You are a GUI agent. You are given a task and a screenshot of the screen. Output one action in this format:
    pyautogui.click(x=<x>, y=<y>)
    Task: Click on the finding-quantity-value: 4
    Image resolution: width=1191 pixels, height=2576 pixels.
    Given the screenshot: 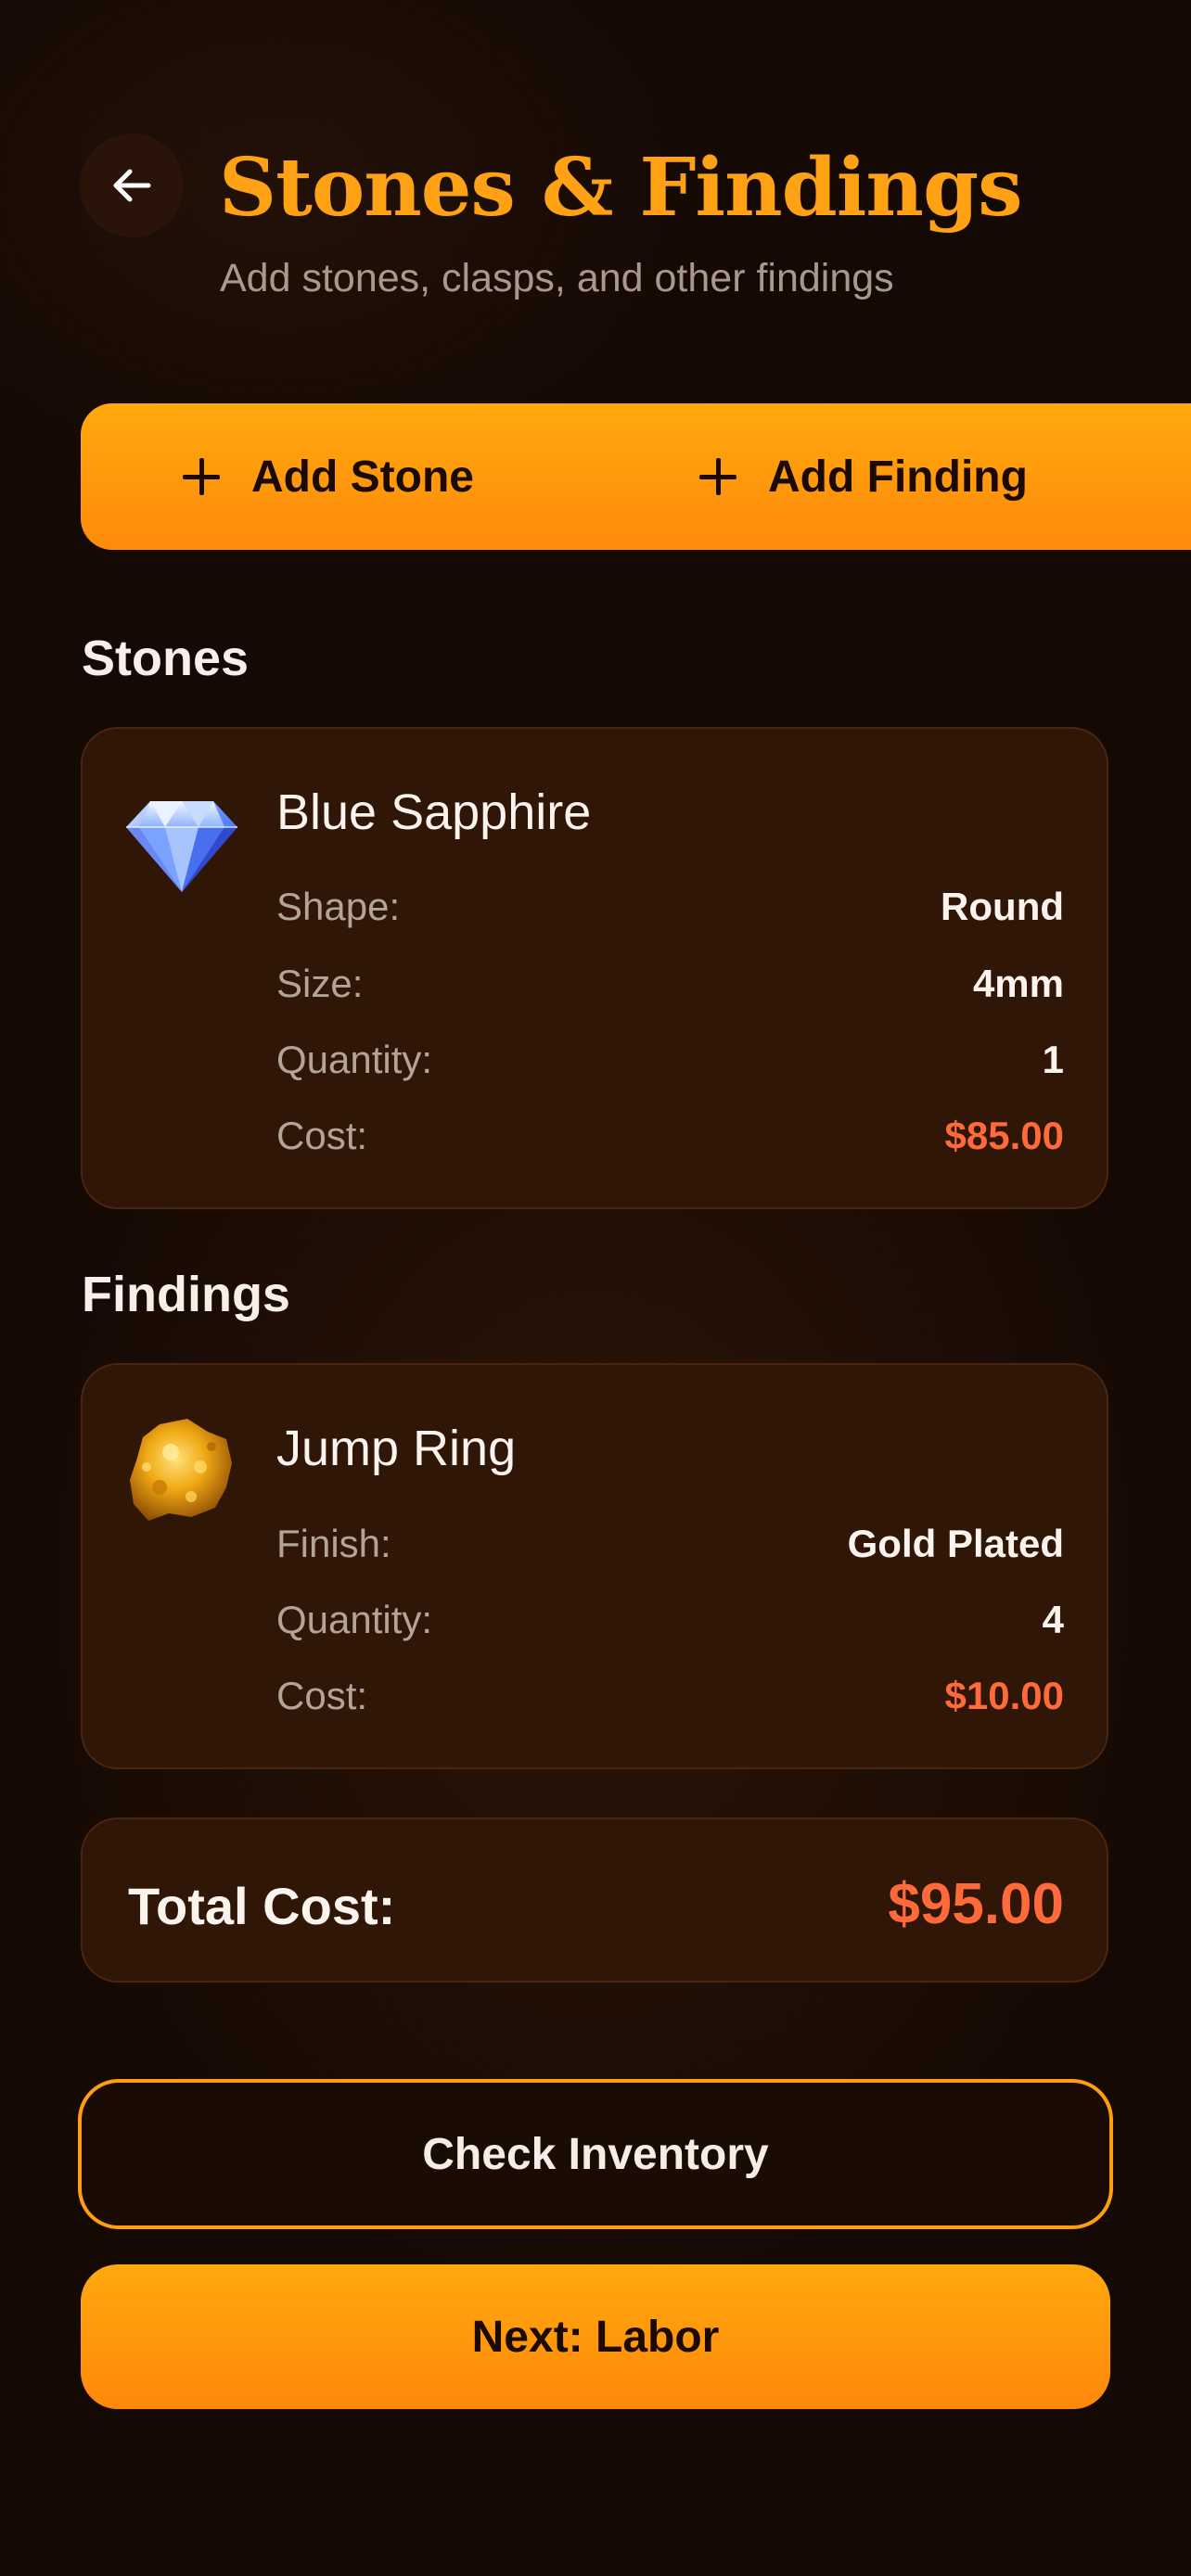 What is the action you would take?
    pyautogui.click(x=1053, y=1619)
    